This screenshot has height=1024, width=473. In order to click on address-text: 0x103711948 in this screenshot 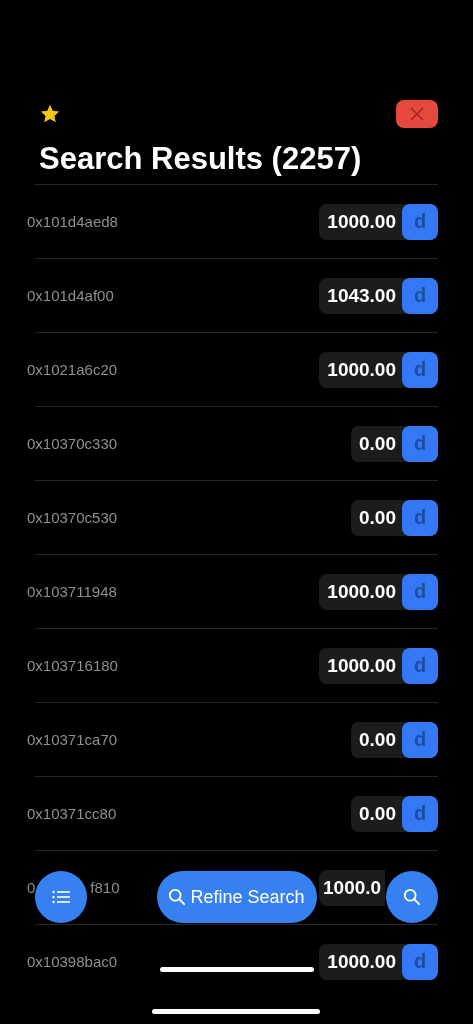, I will do `click(72, 591)`.